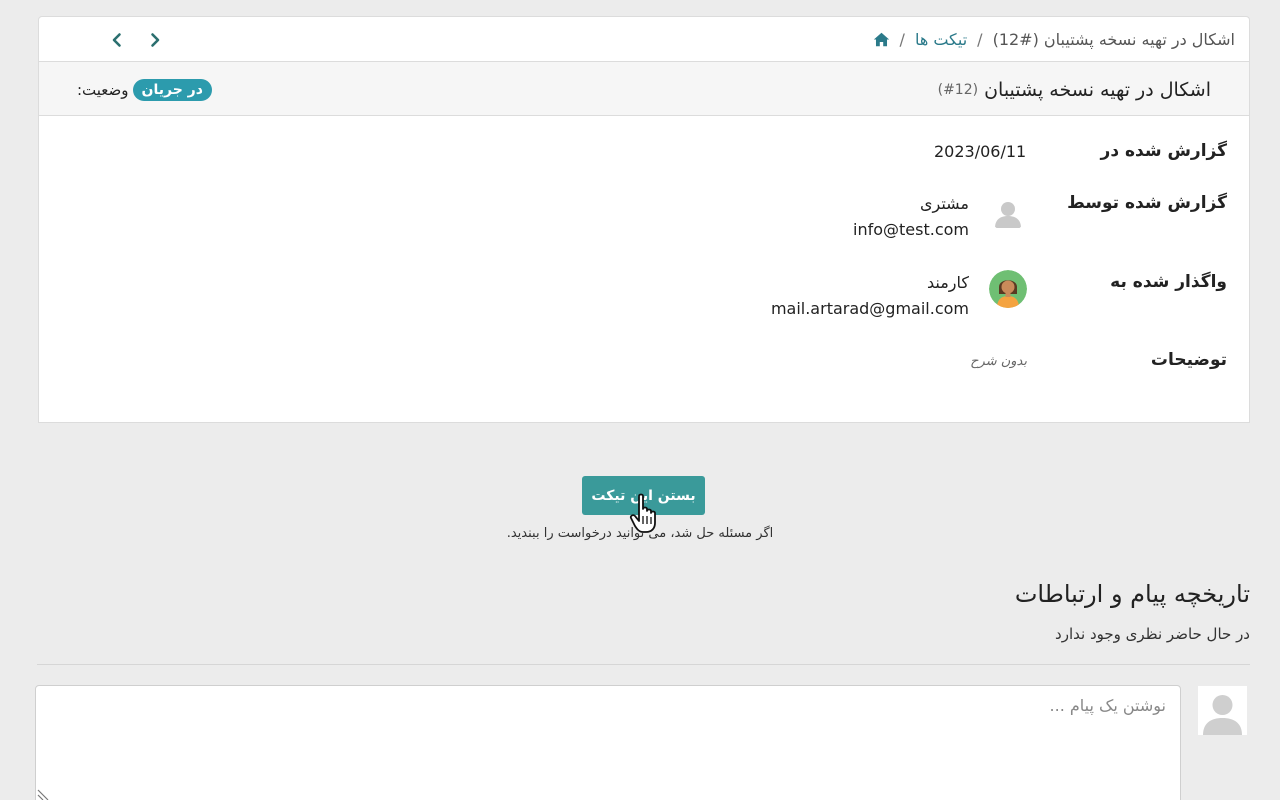 This screenshot has height=800, width=1280. Describe the element at coordinates (608, 742) in the screenshot. I see `message-input` at that location.